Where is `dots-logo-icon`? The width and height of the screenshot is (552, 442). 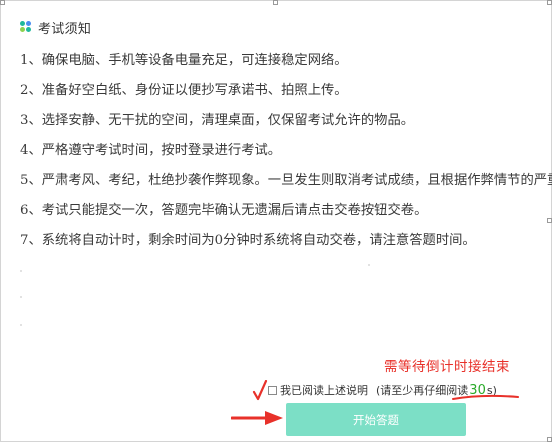
dots-logo-icon is located at coordinates (26, 27).